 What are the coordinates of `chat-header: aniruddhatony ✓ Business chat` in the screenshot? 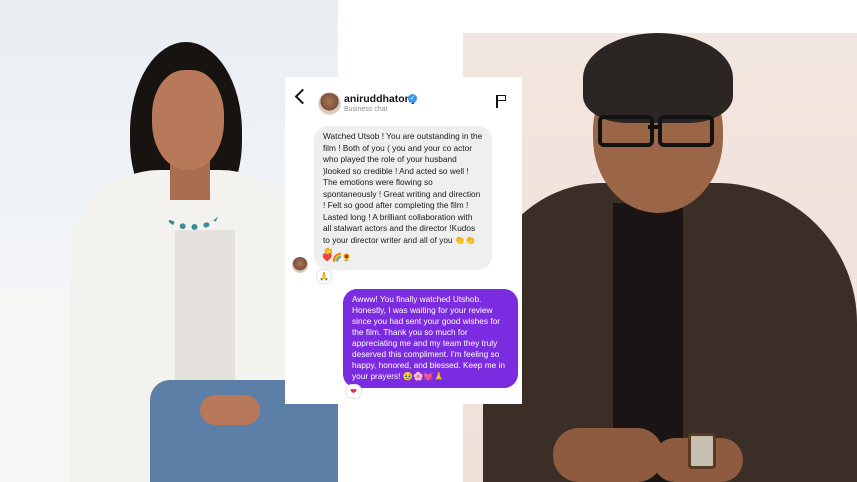 It's located at (403, 97).